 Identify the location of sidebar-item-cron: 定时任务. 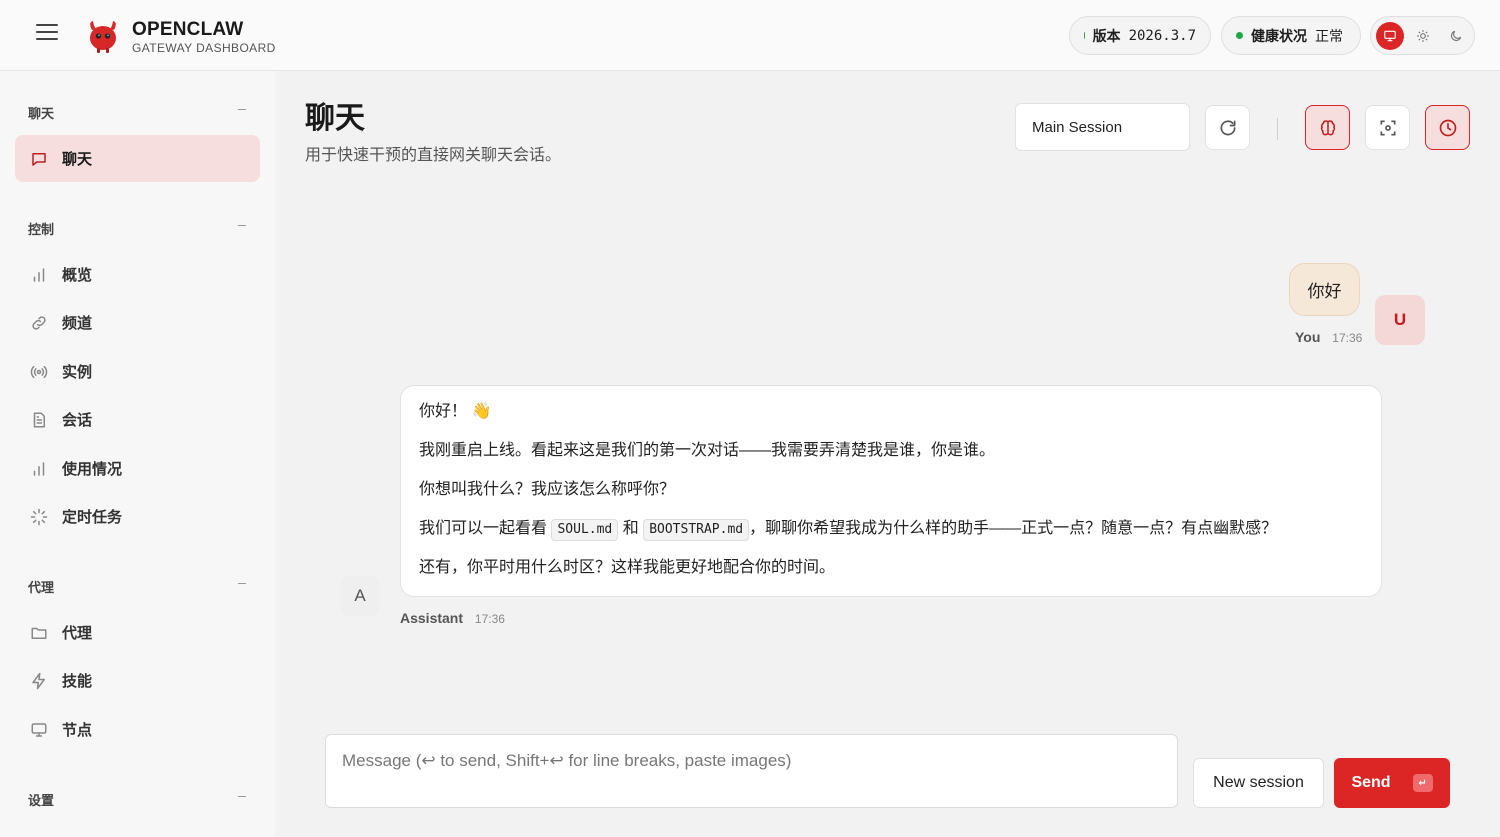
(137, 516).